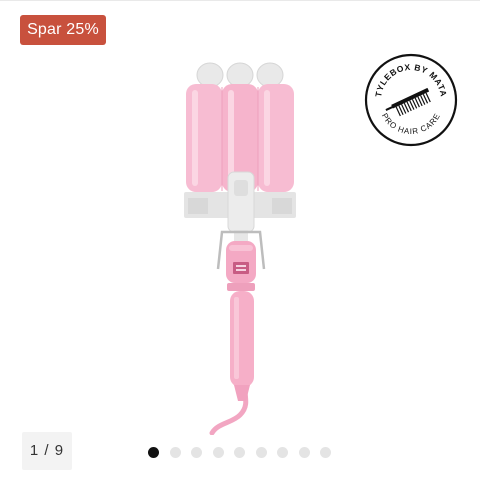 The width and height of the screenshot is (480, 480). What do you see at coordinates (47, 451) in the screenshot?
I see `image-counter: 1 / 9` at bounding box center [47, 451].